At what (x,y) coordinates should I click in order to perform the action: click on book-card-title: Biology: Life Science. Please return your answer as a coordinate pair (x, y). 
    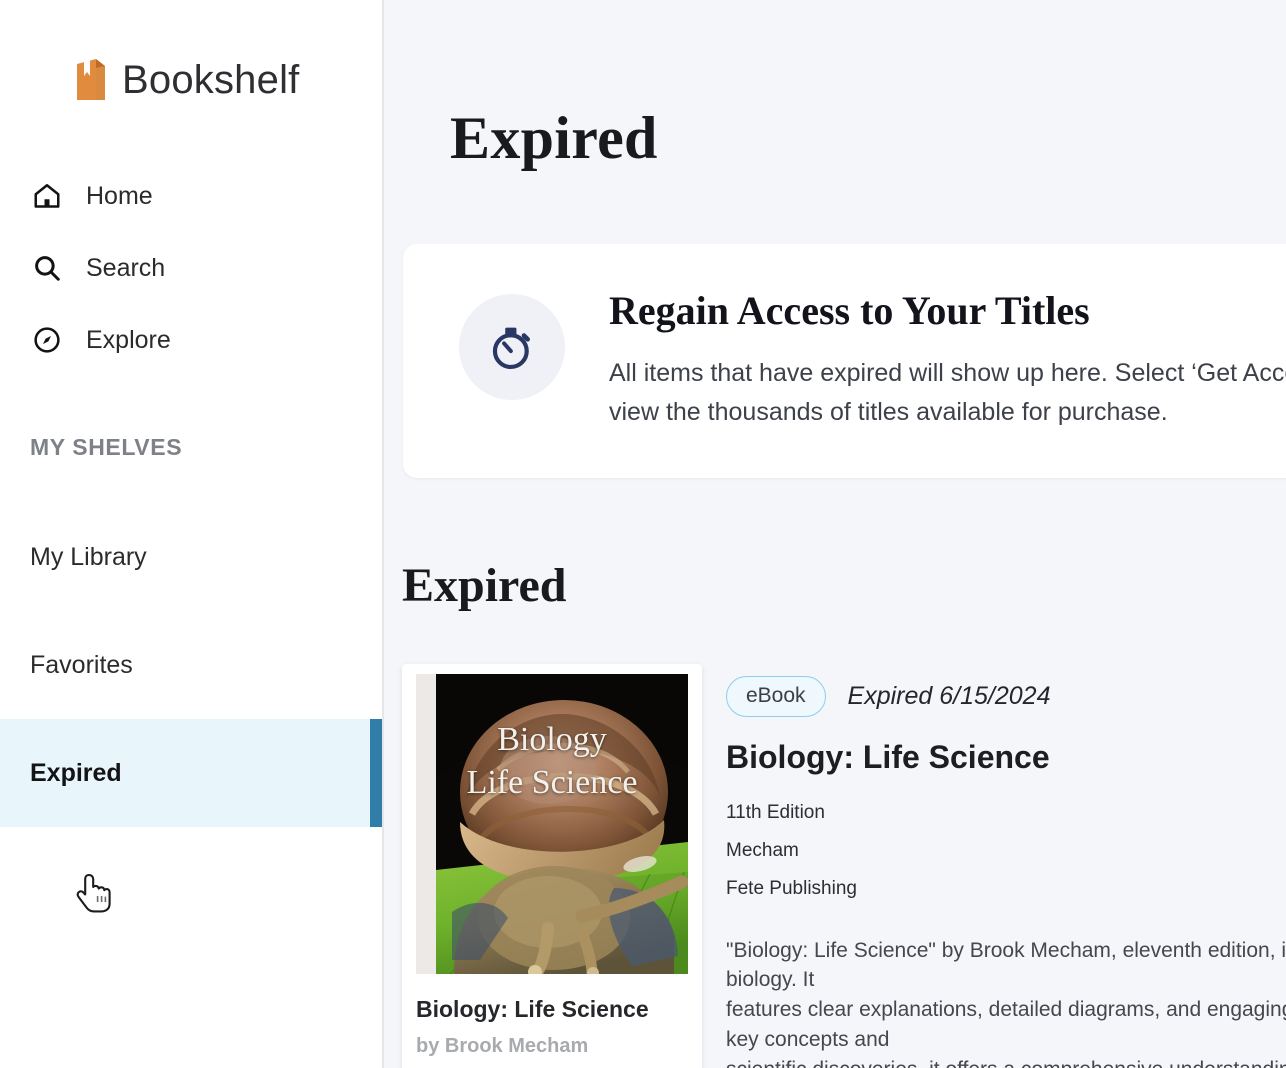
    Looking at the image, I should click on (532, 1008).